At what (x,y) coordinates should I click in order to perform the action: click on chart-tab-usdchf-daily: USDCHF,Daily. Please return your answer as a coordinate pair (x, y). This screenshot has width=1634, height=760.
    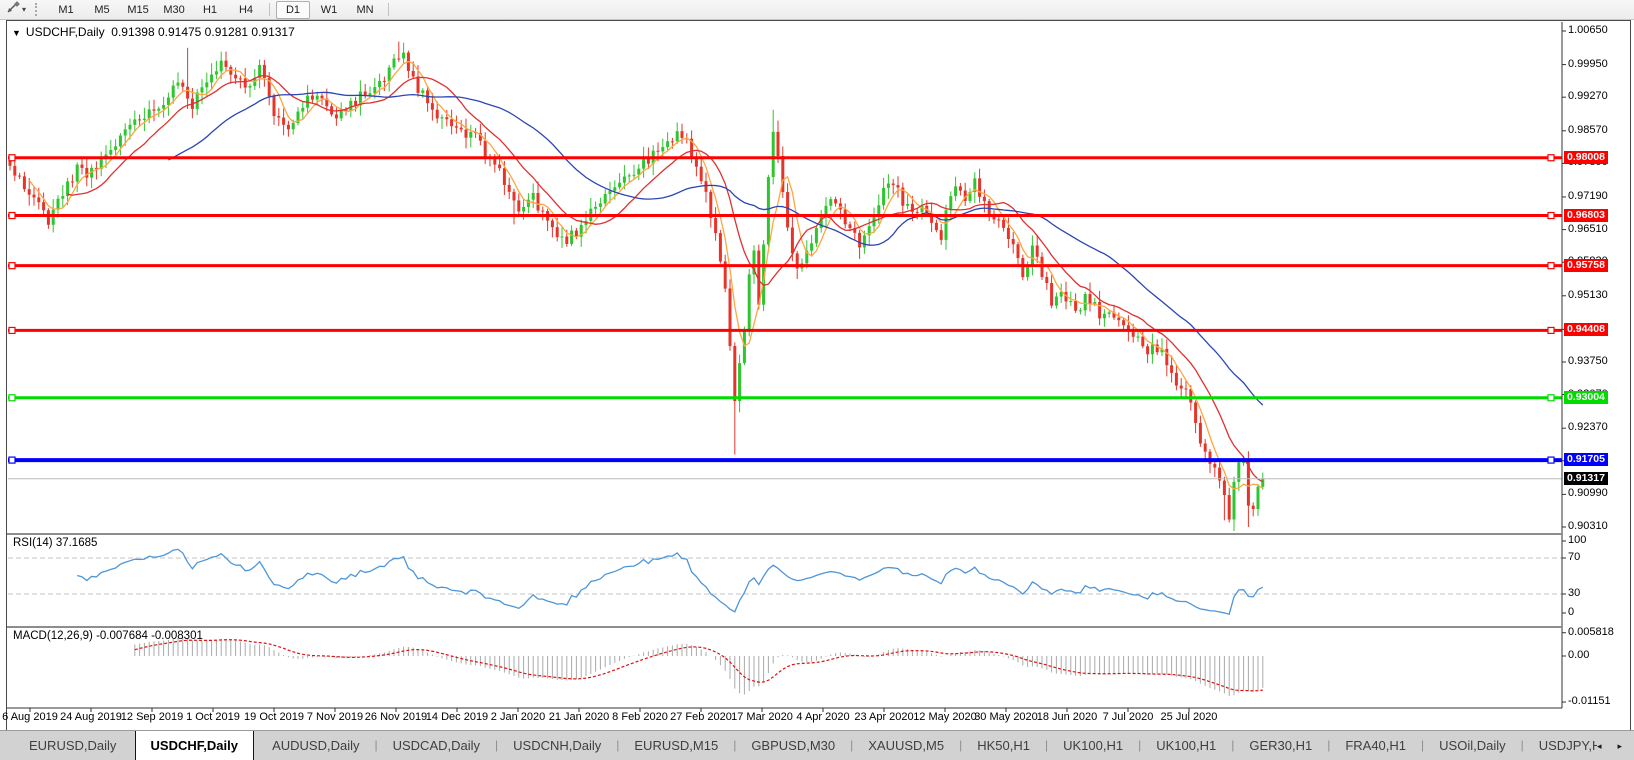
    Looking at the image, I should click on (194, 745).